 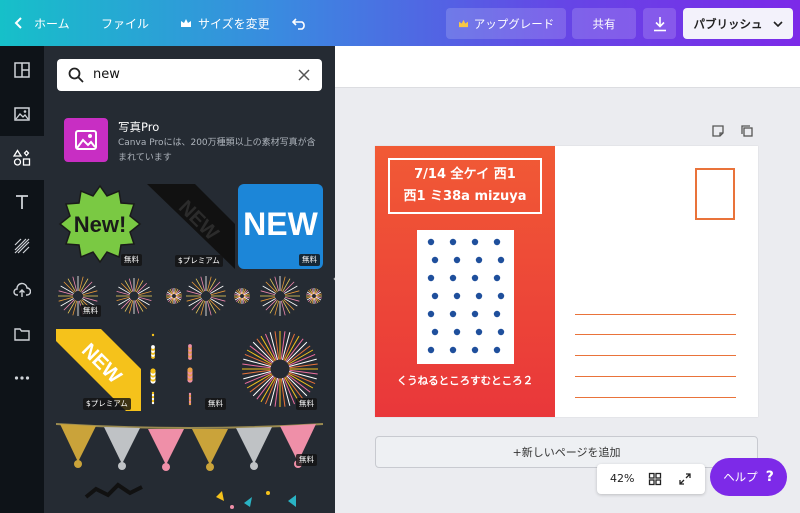 I want to click on elements-icon, so click(x=22, y=157).